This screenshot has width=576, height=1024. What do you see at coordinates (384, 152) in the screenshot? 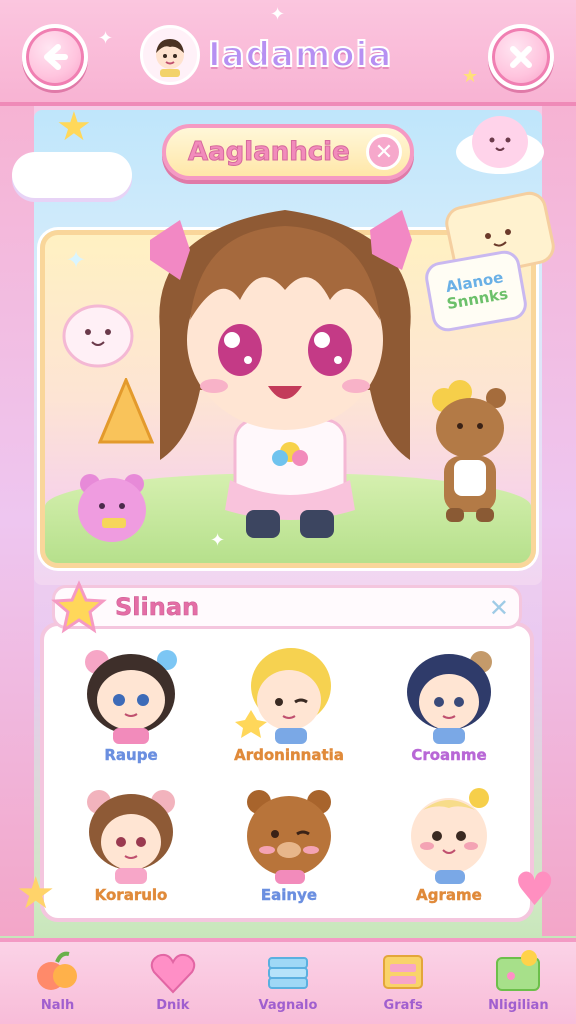
I see `clear-name-button: ✕` at bounding box center [384, 152].